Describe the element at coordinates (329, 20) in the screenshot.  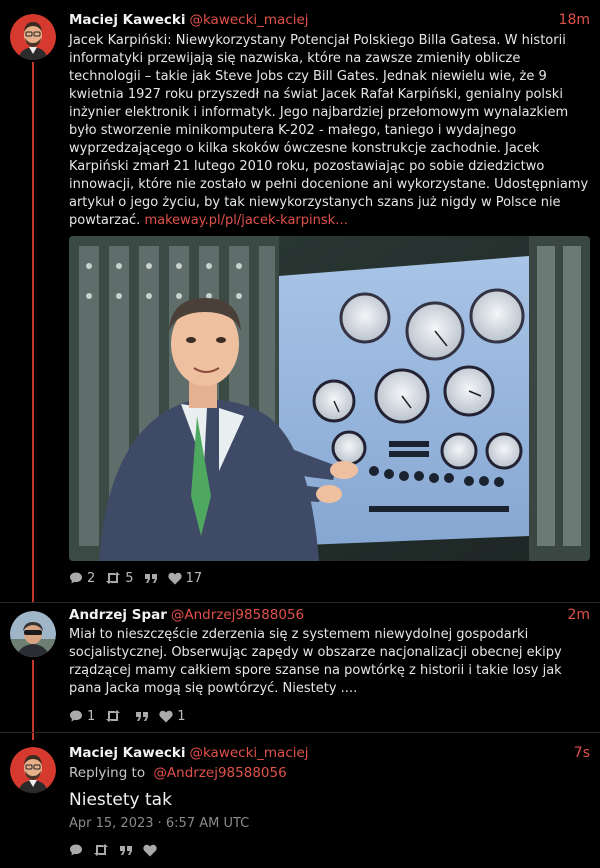
I see `post-header: Maciej Kawecki @kawecki_maciej 18m` at that location.